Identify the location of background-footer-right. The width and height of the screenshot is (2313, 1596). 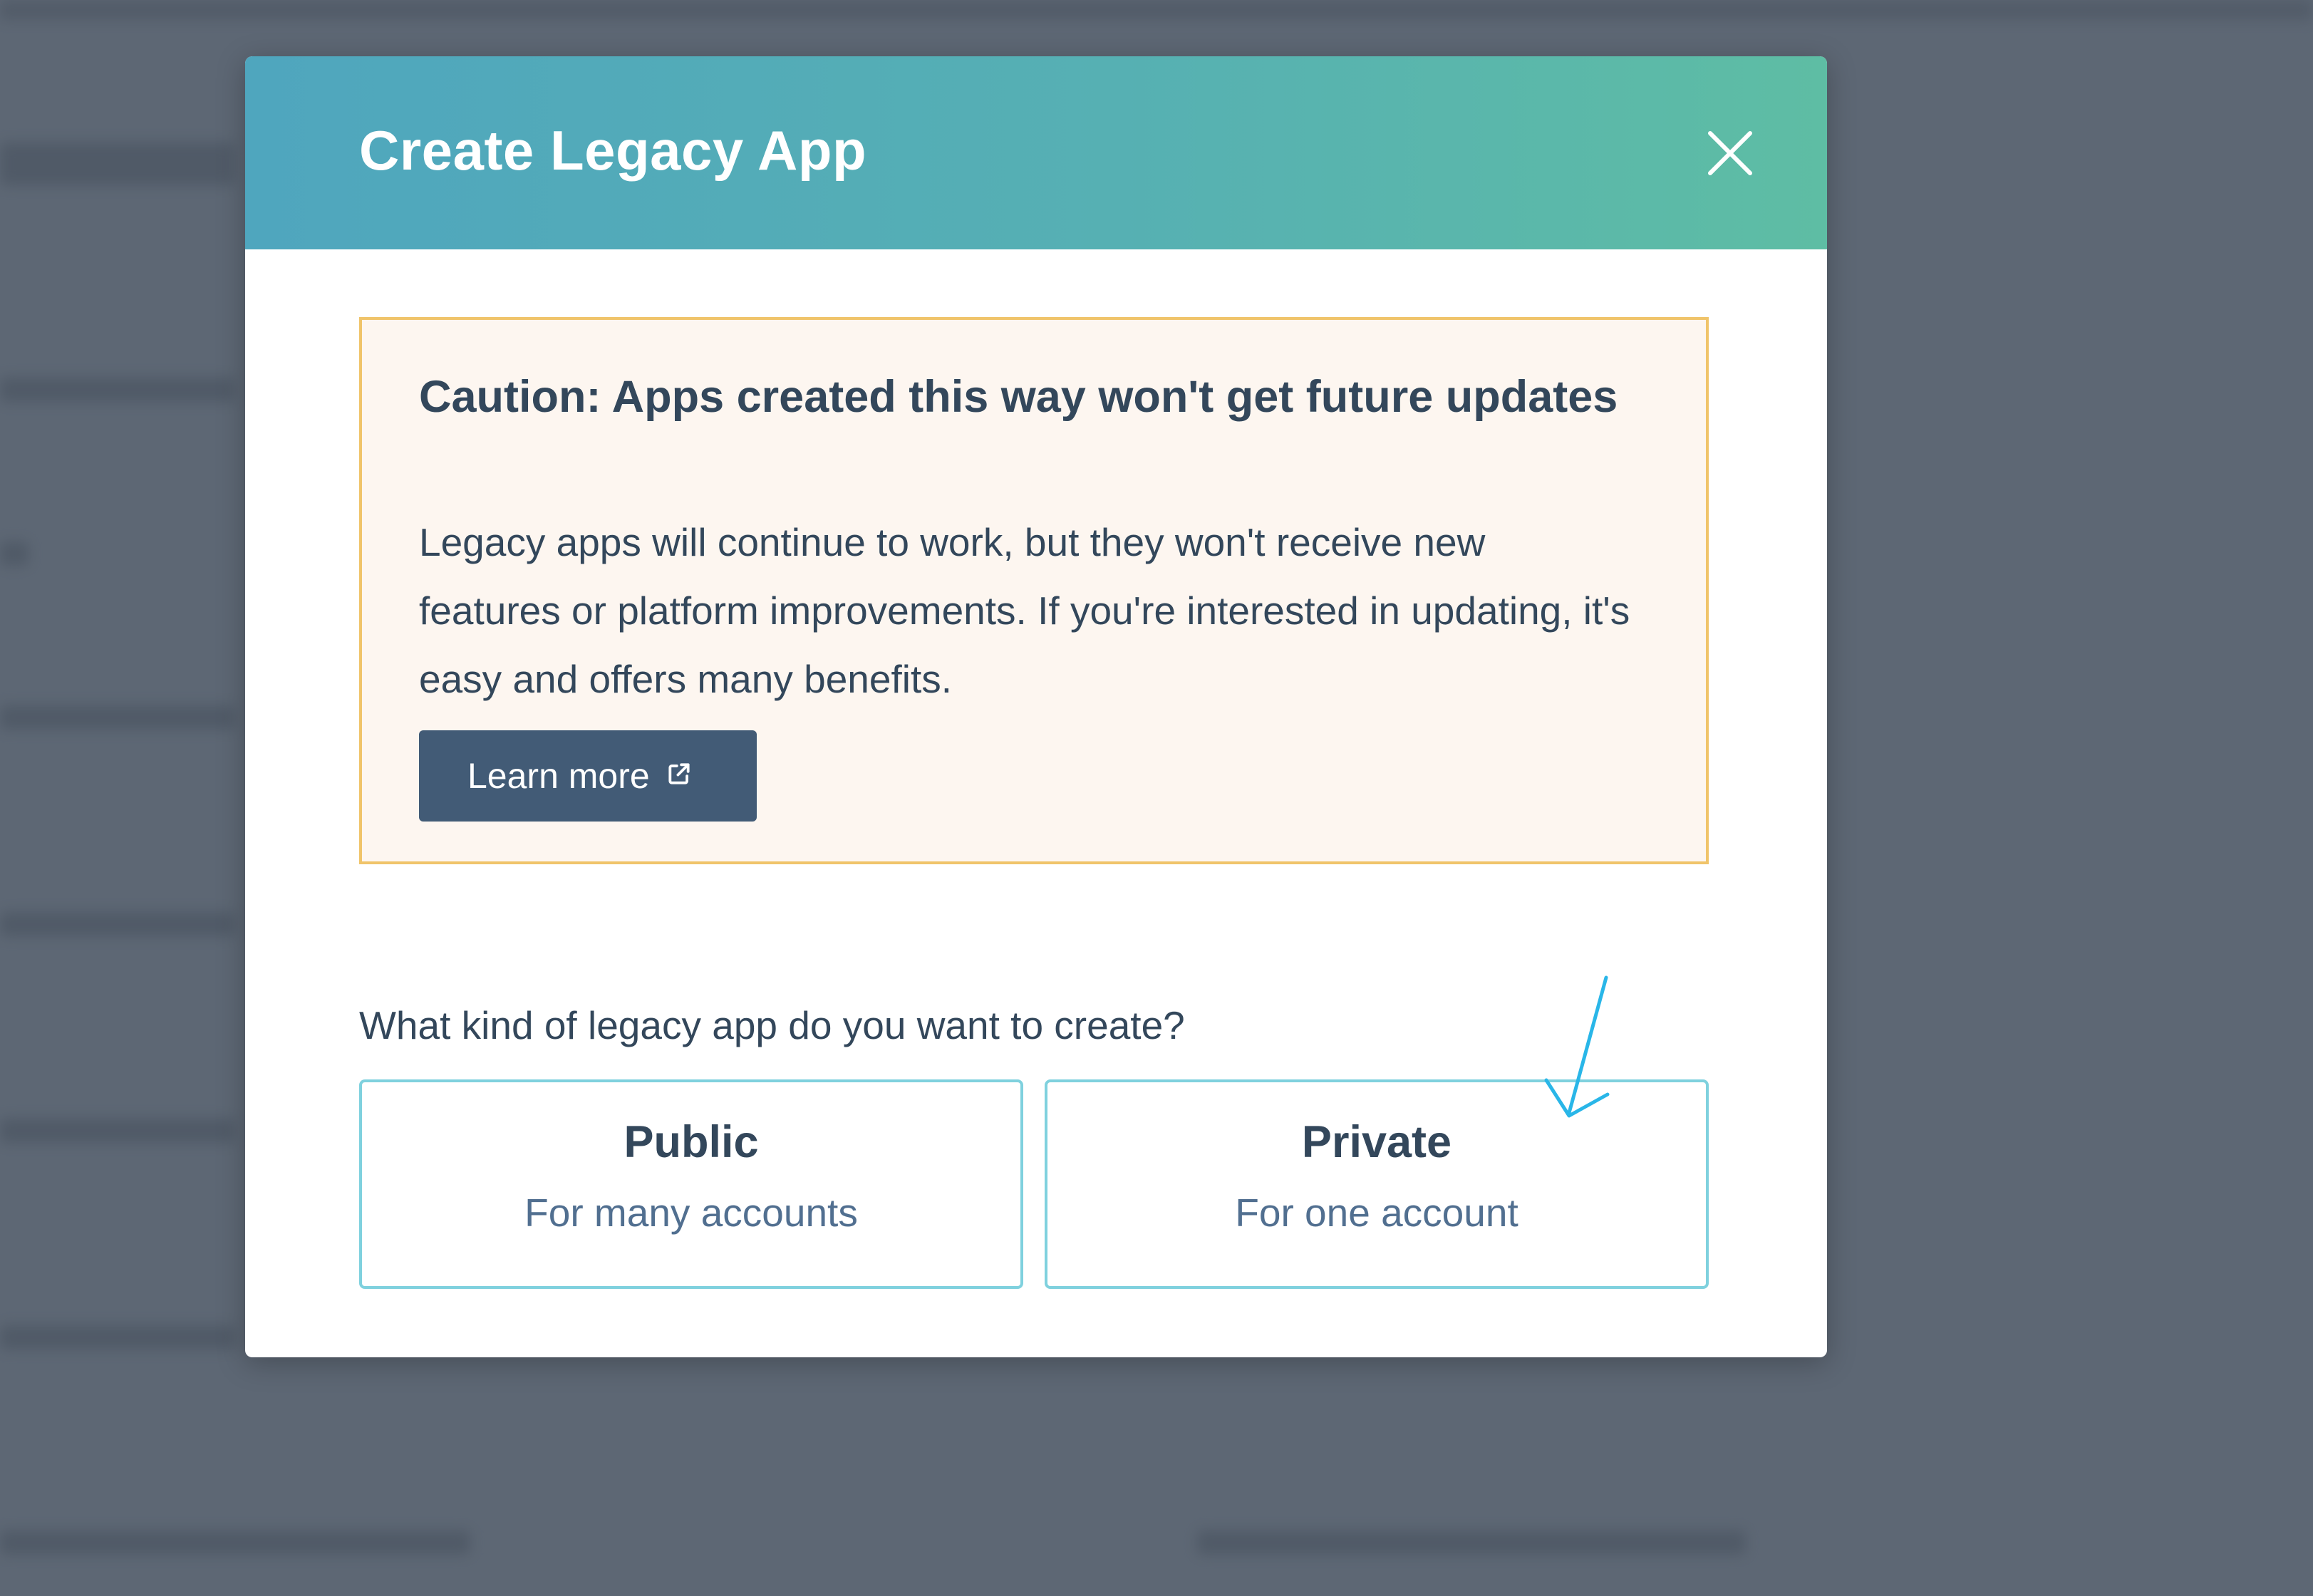
(1471, 1542).